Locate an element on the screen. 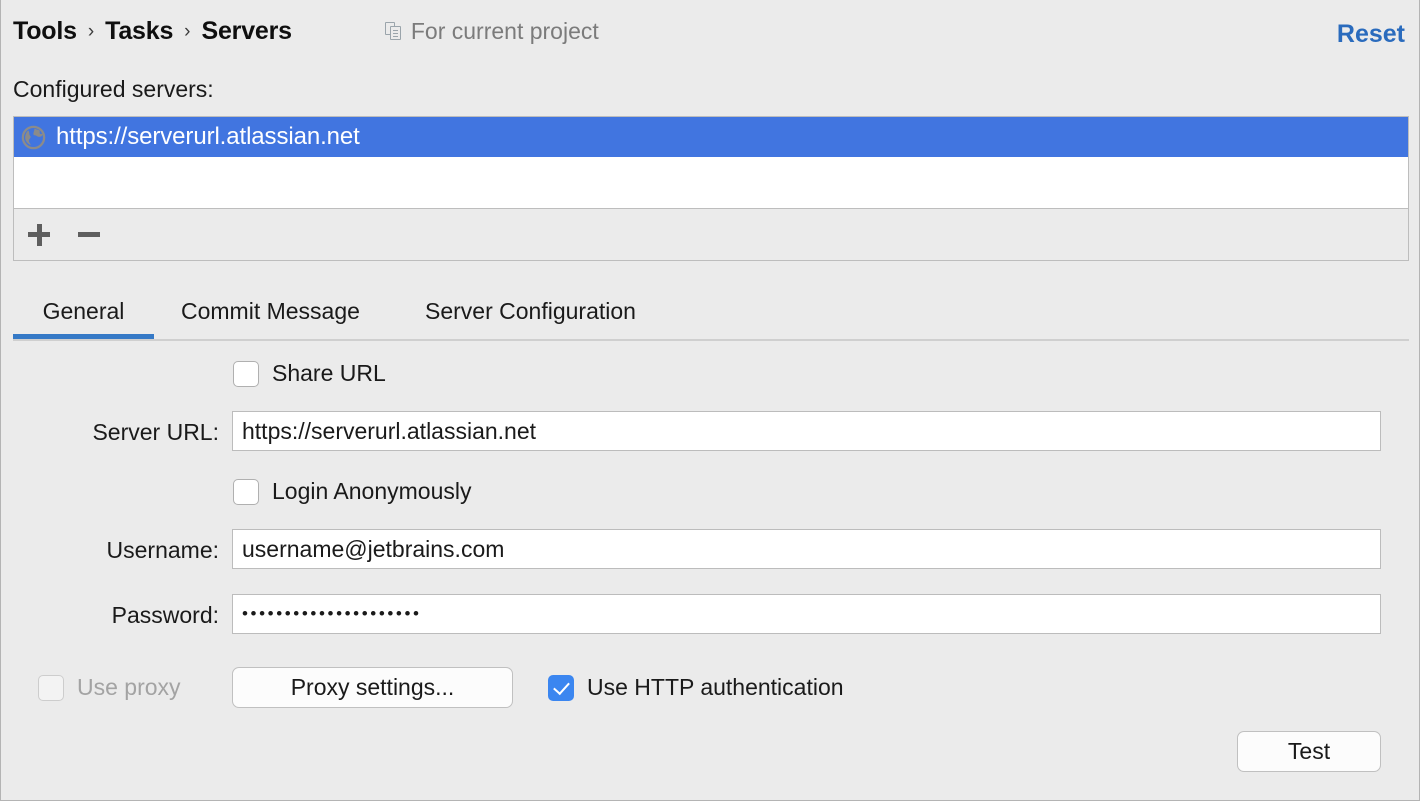 This screenshot has height=801, width=1420. tab-general-label: General is located at coordinates (83, 310).